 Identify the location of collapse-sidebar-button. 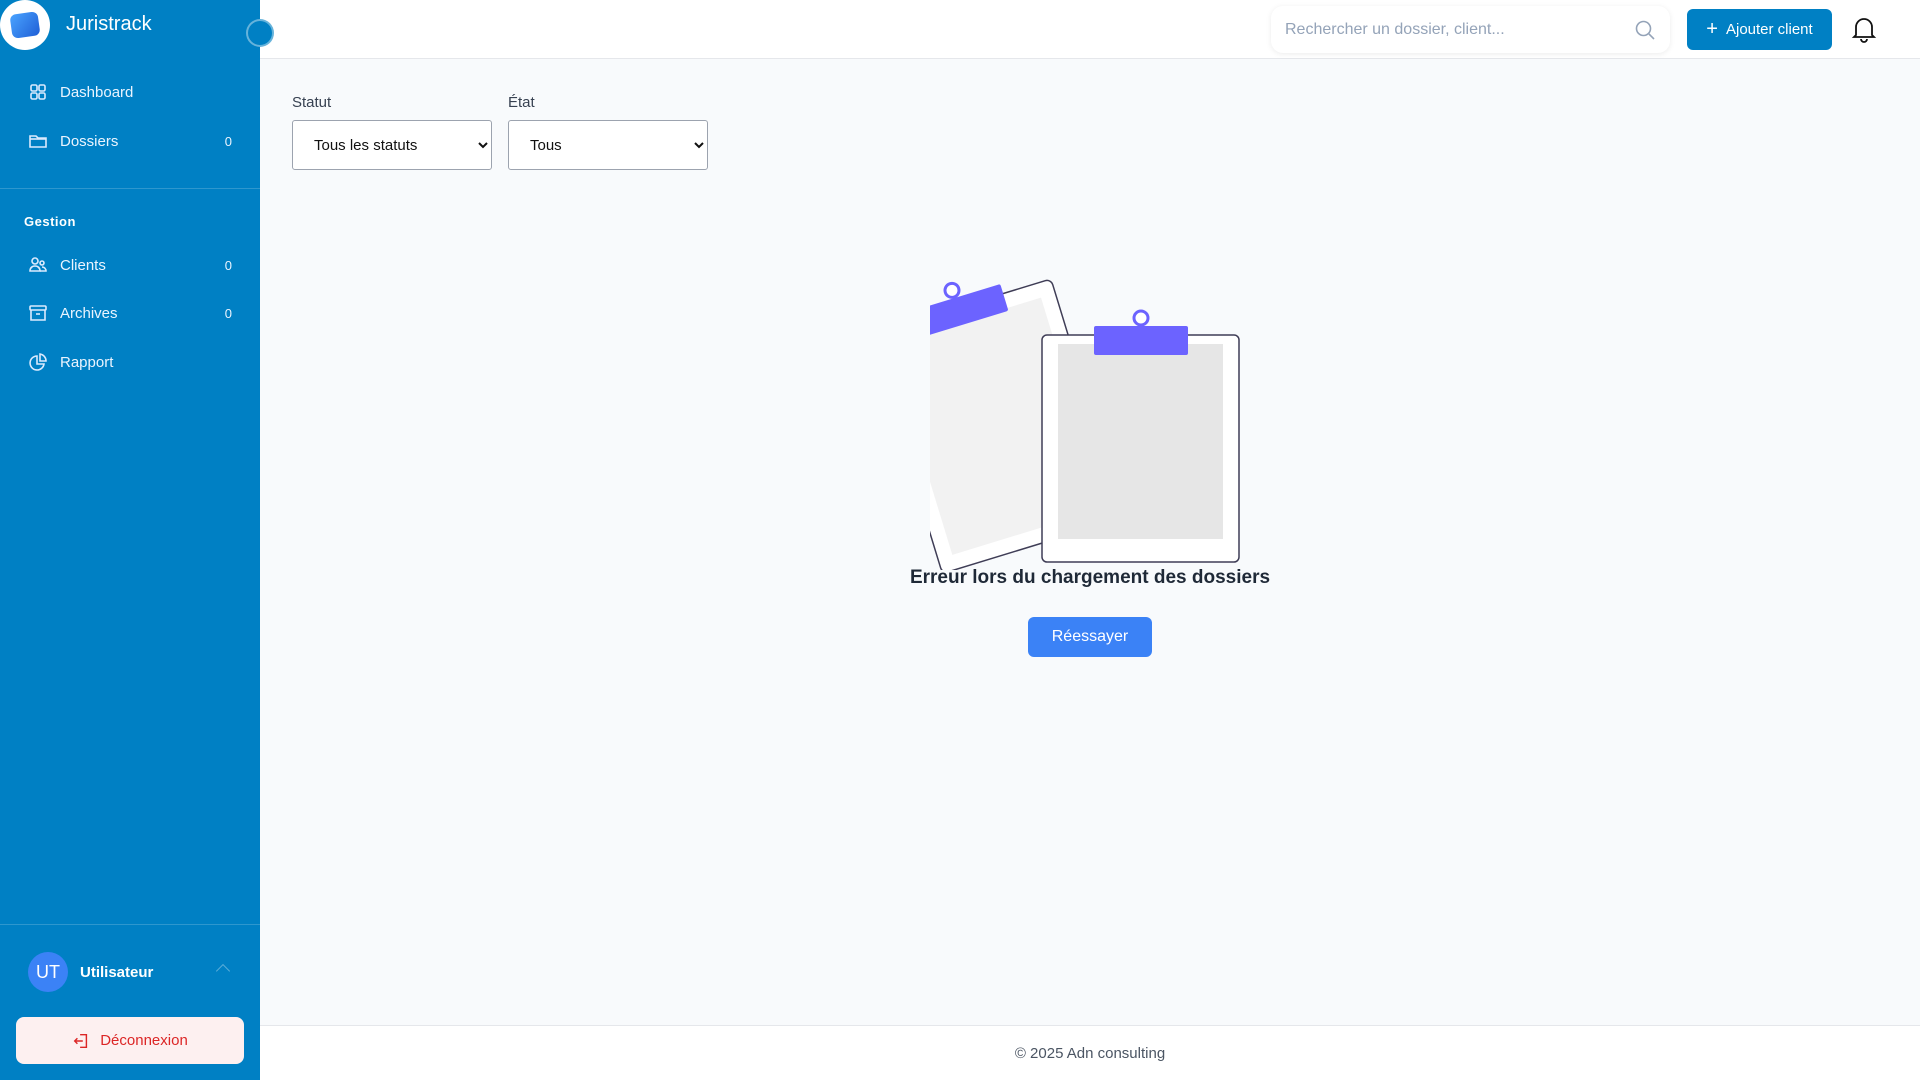
(260, 33).